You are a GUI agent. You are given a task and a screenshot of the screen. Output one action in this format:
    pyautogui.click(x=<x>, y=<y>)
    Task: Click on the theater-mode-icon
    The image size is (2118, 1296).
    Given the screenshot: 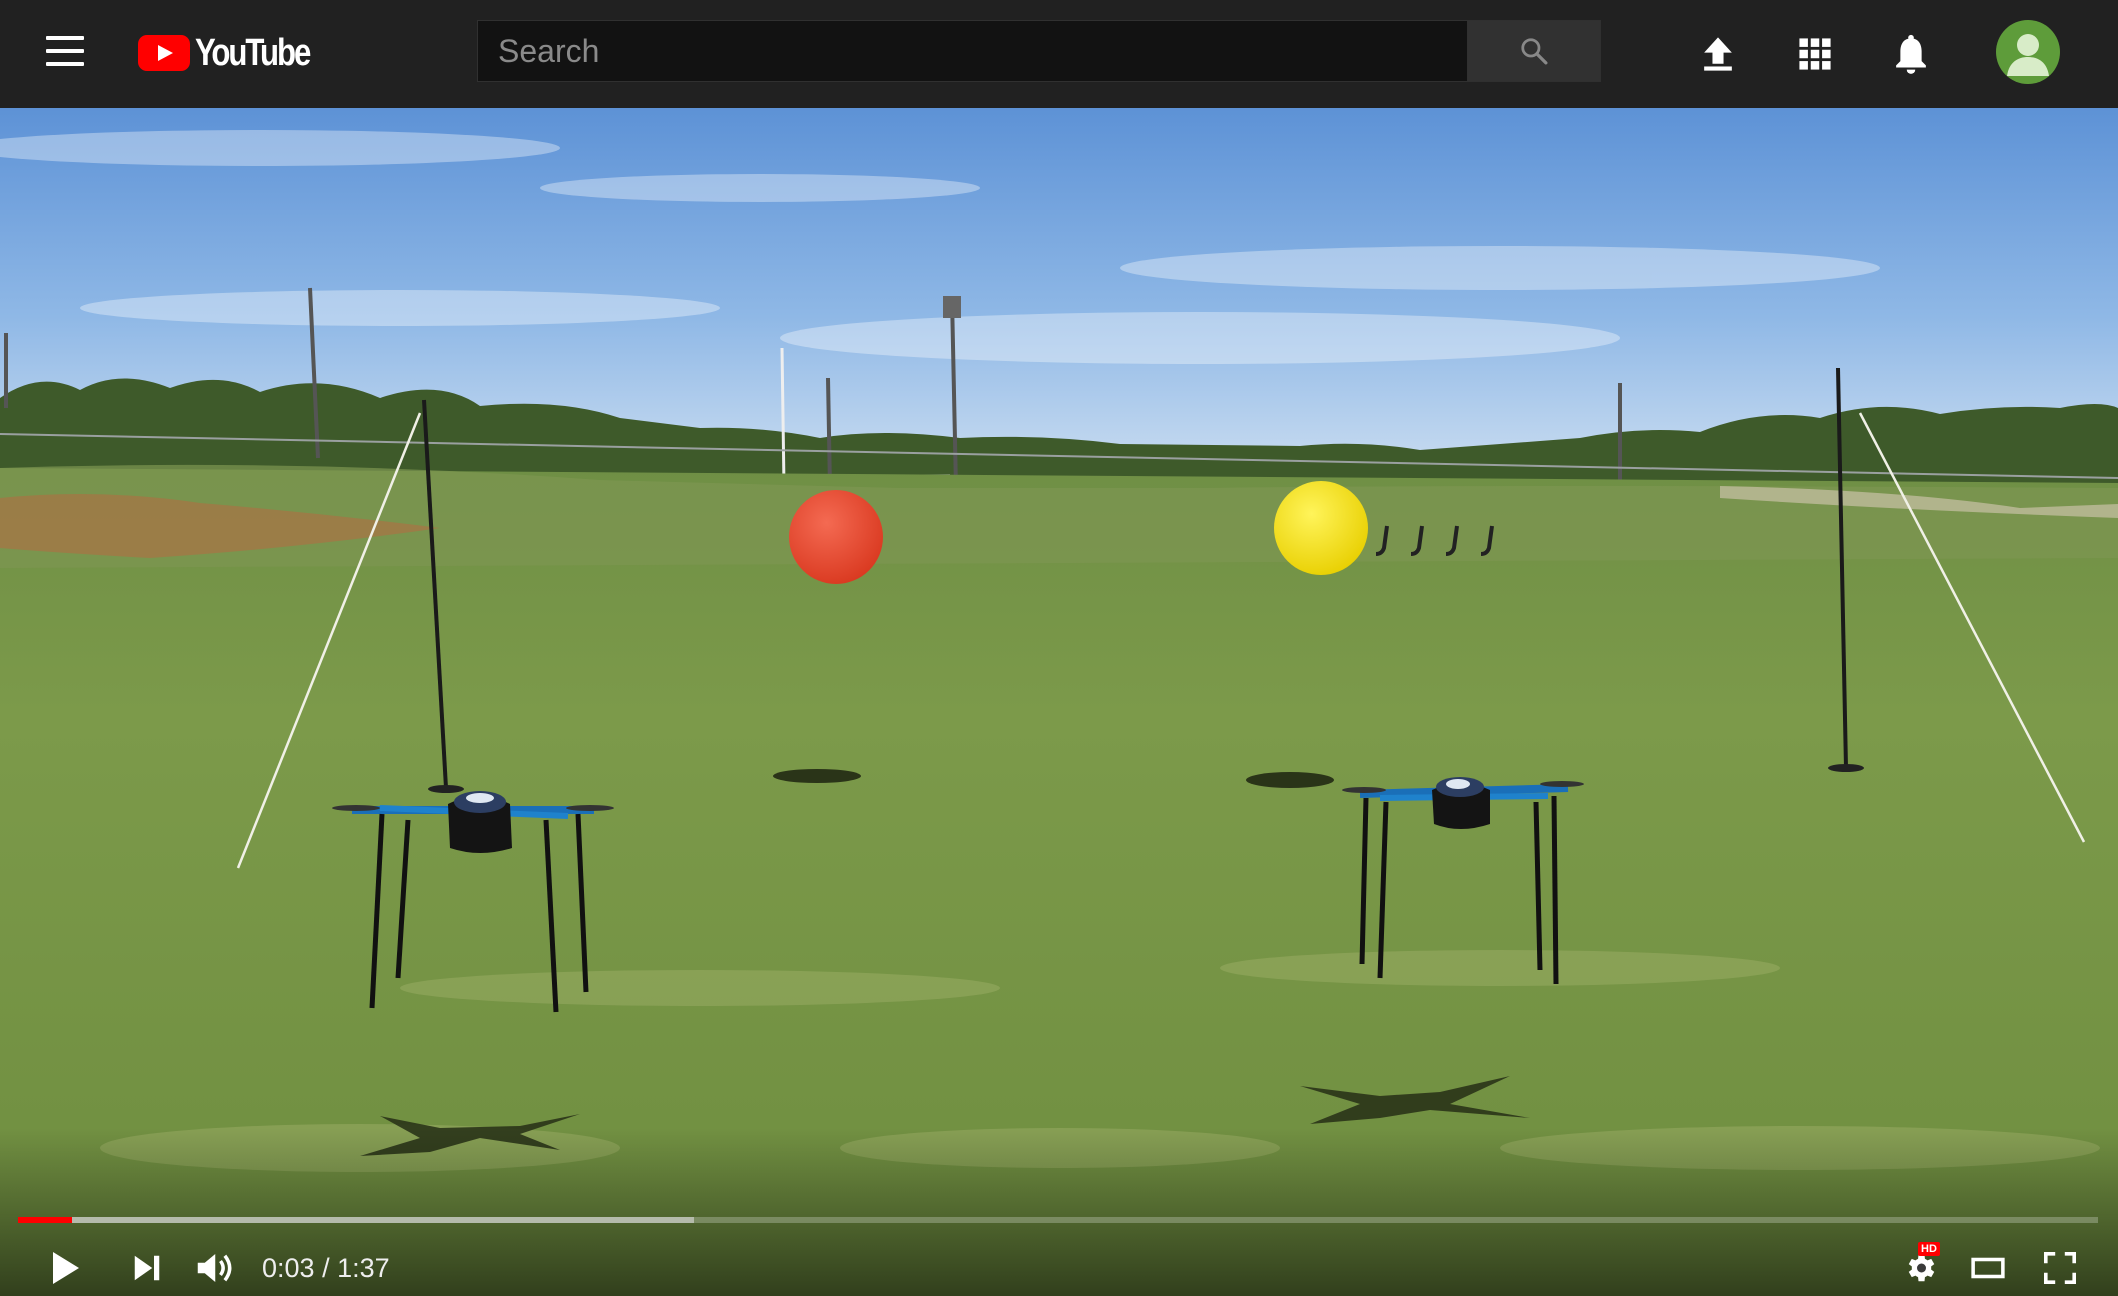 What is the action you would take?
    pyautogui.click(x=1988, y=1268)
    